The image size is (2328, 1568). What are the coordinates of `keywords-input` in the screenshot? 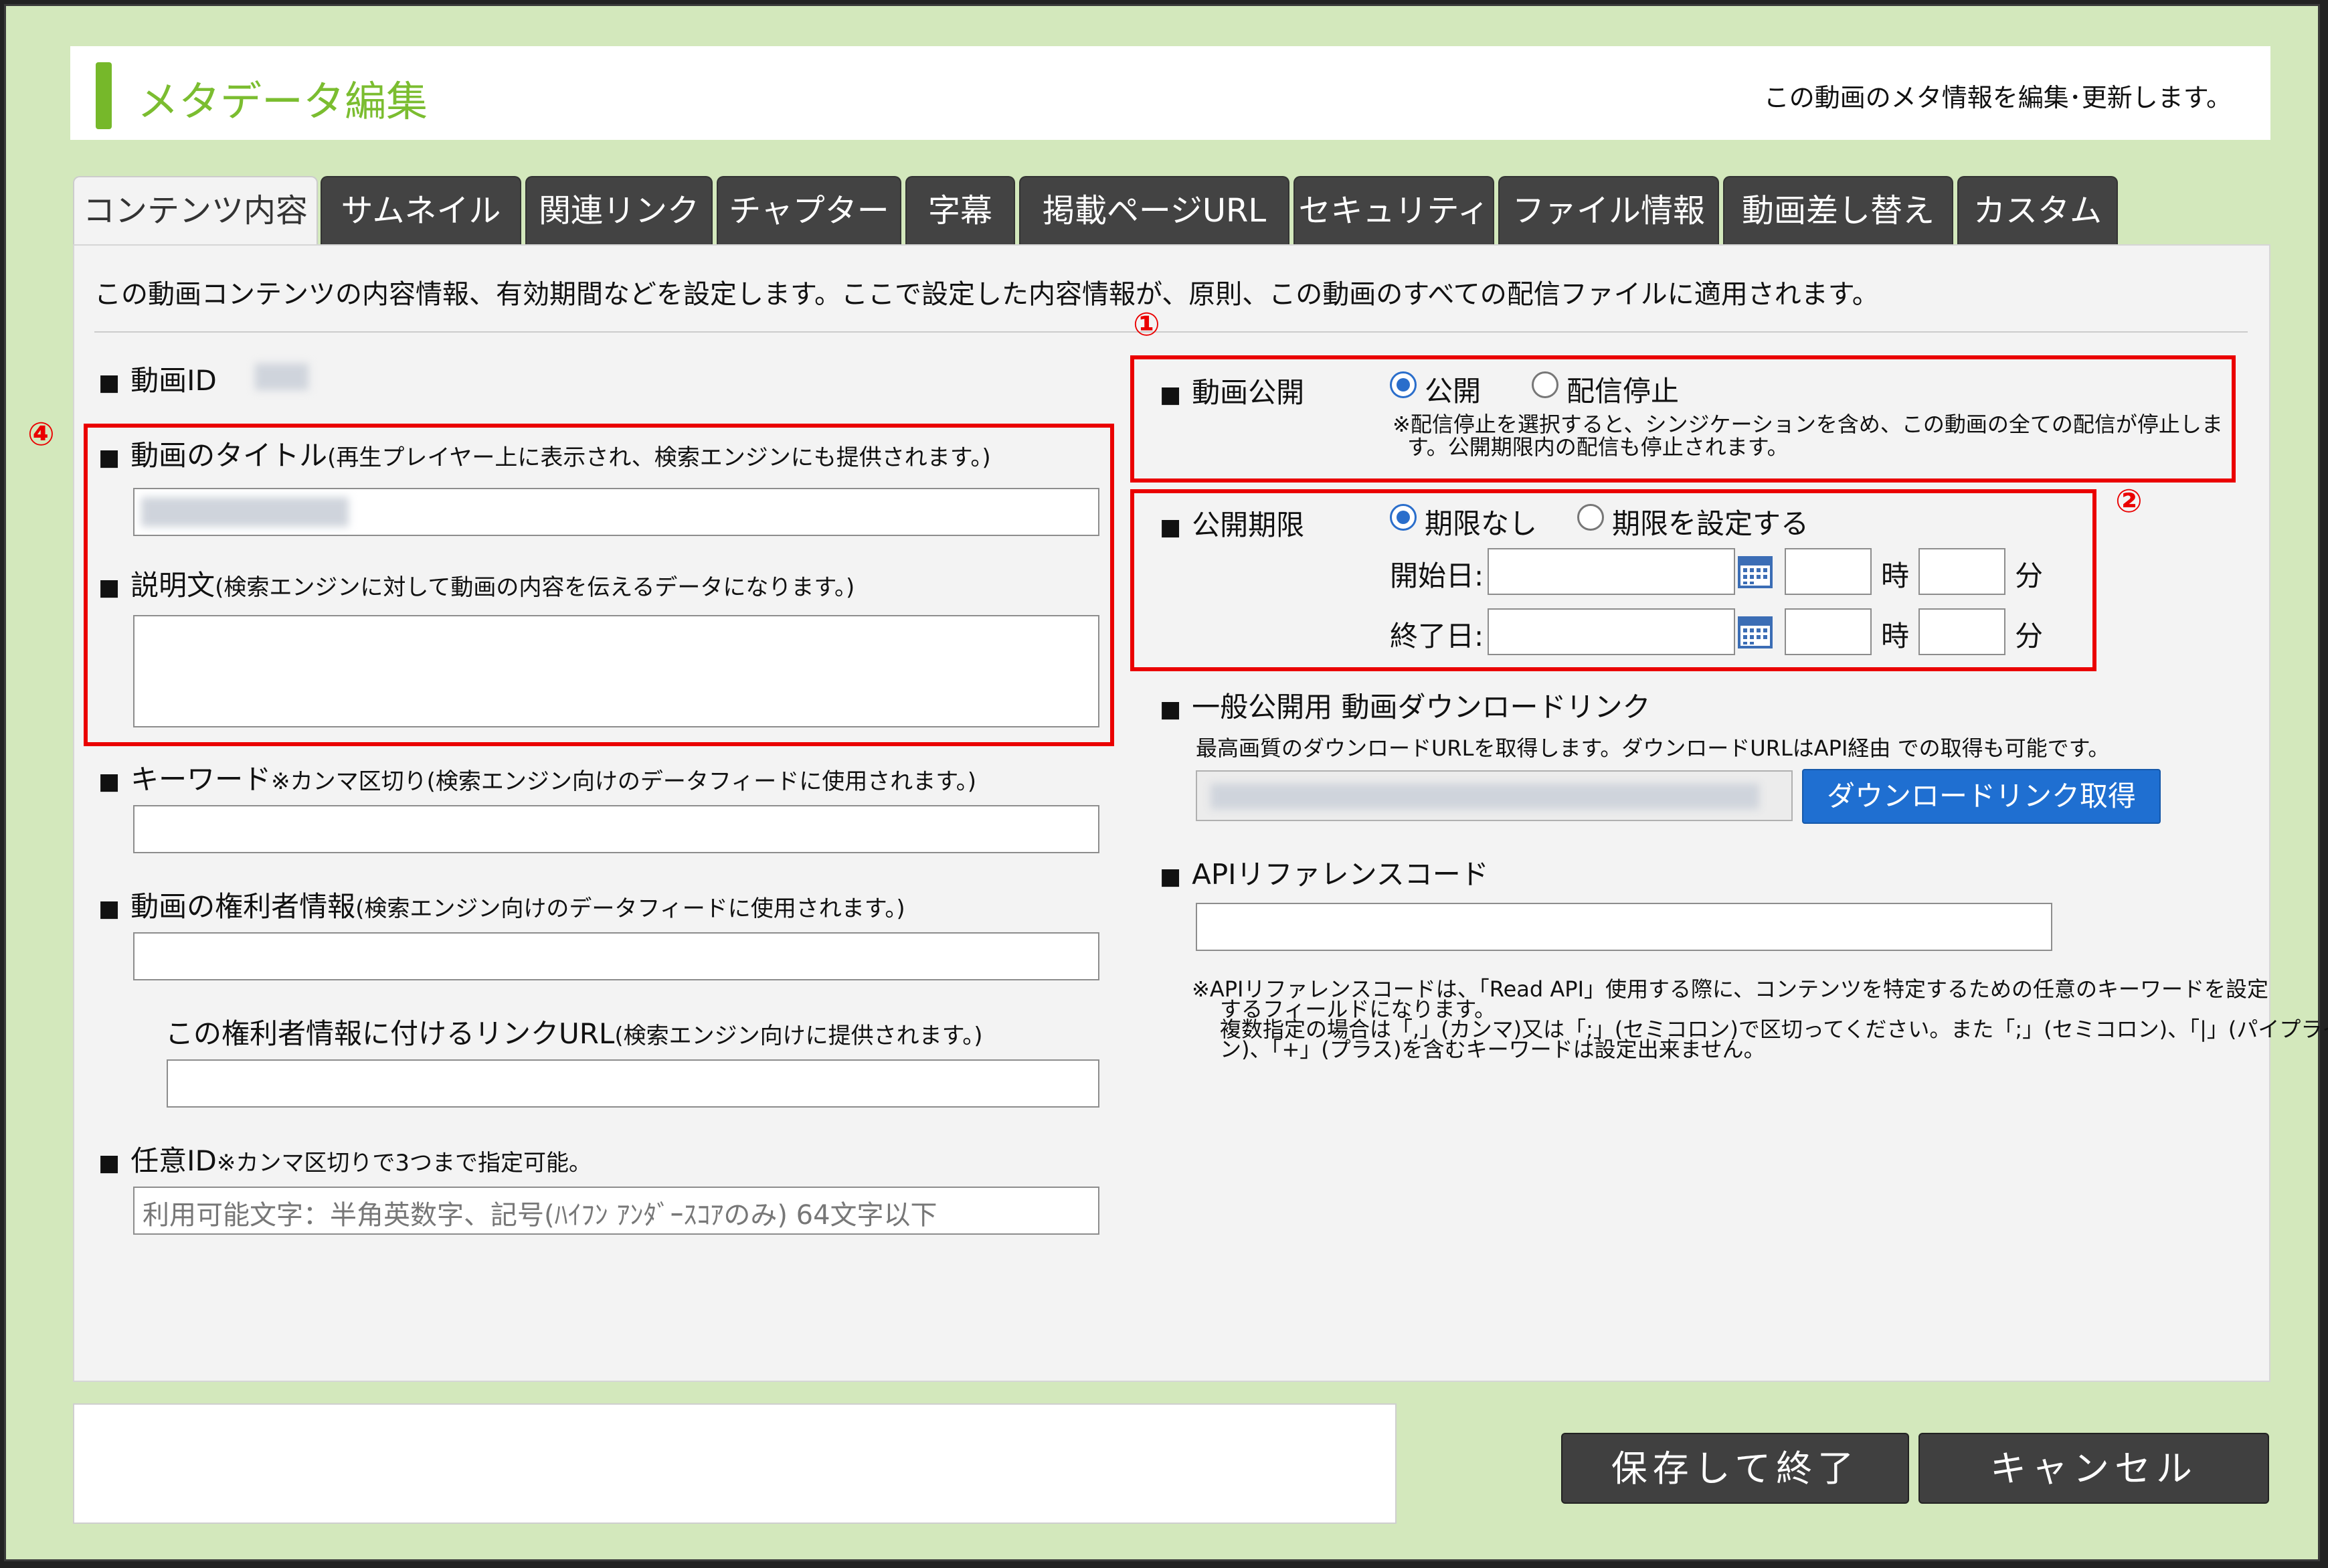 It's located at (616, 829).